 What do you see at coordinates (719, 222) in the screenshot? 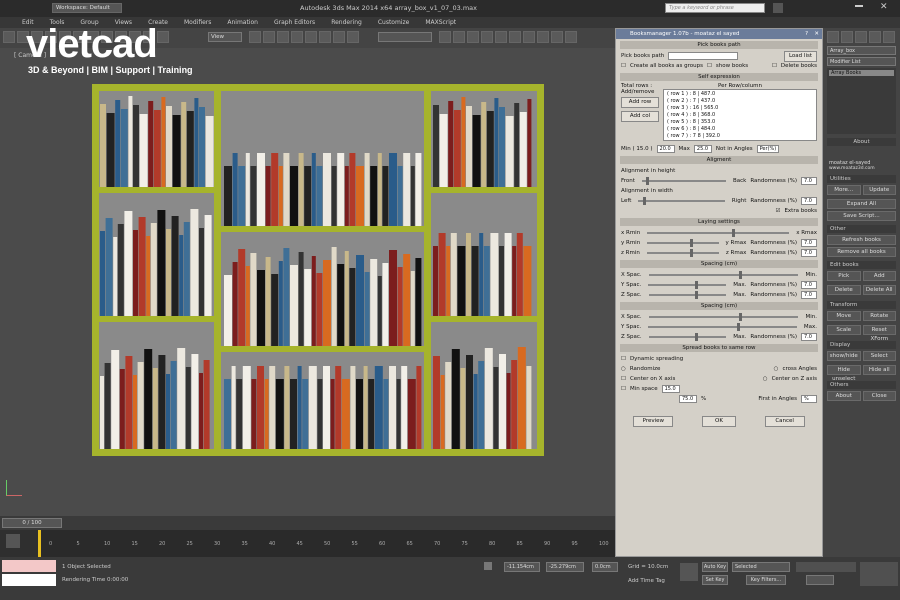
I see `section-laying: Laying settings` at bounding box center [719, 222].